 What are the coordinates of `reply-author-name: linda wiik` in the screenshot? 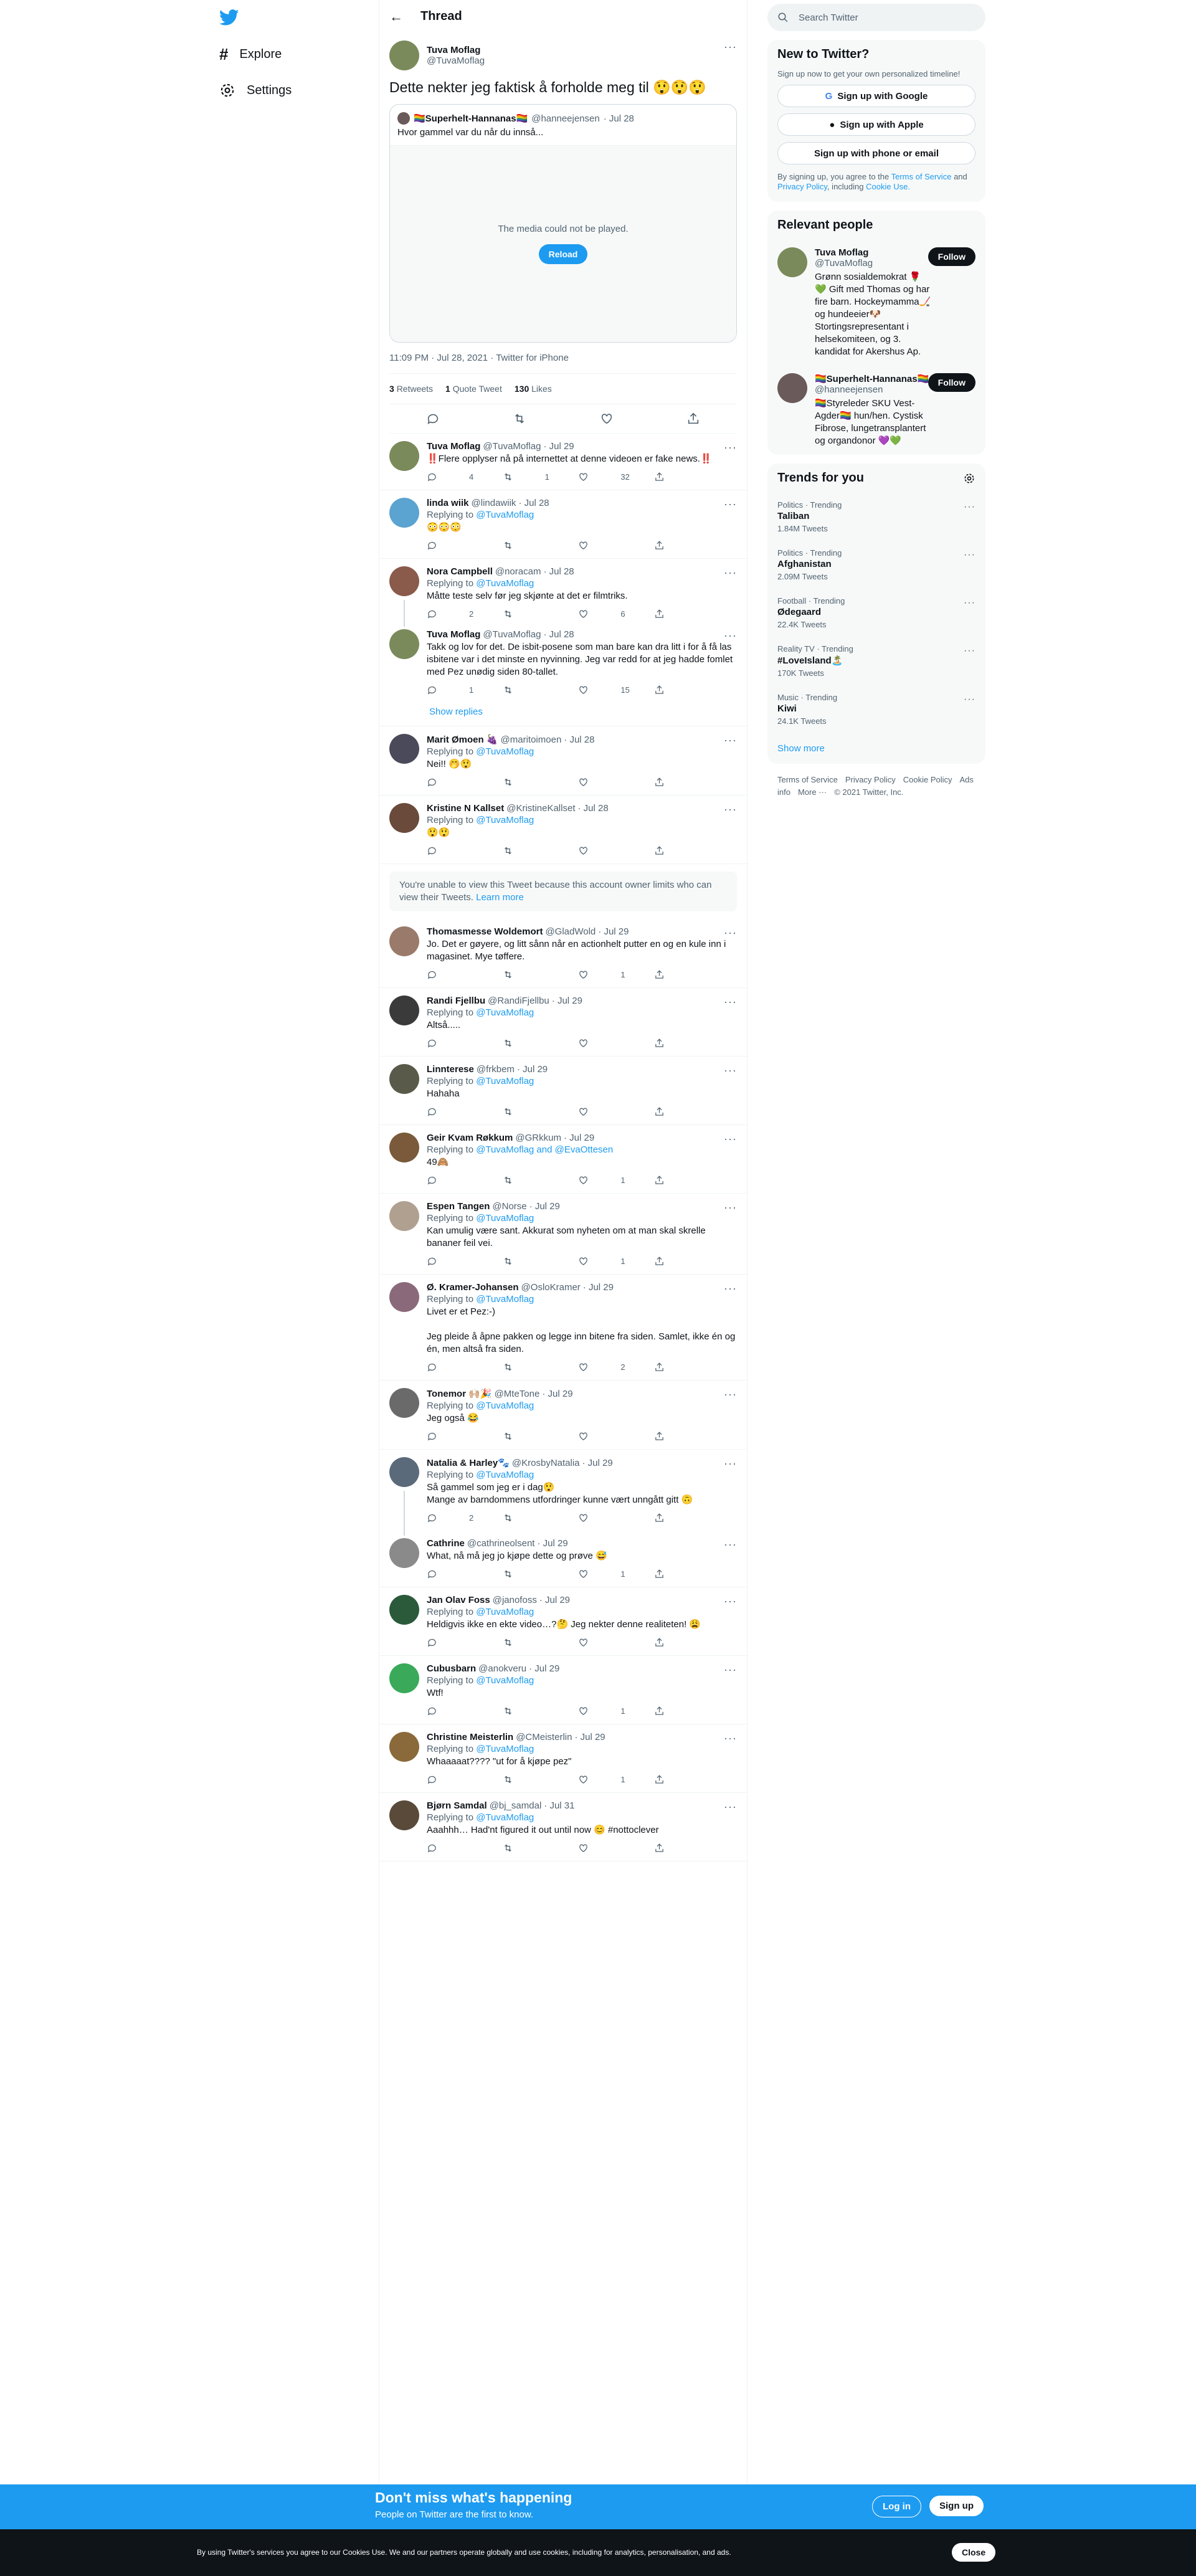 It's located at (448, 503).